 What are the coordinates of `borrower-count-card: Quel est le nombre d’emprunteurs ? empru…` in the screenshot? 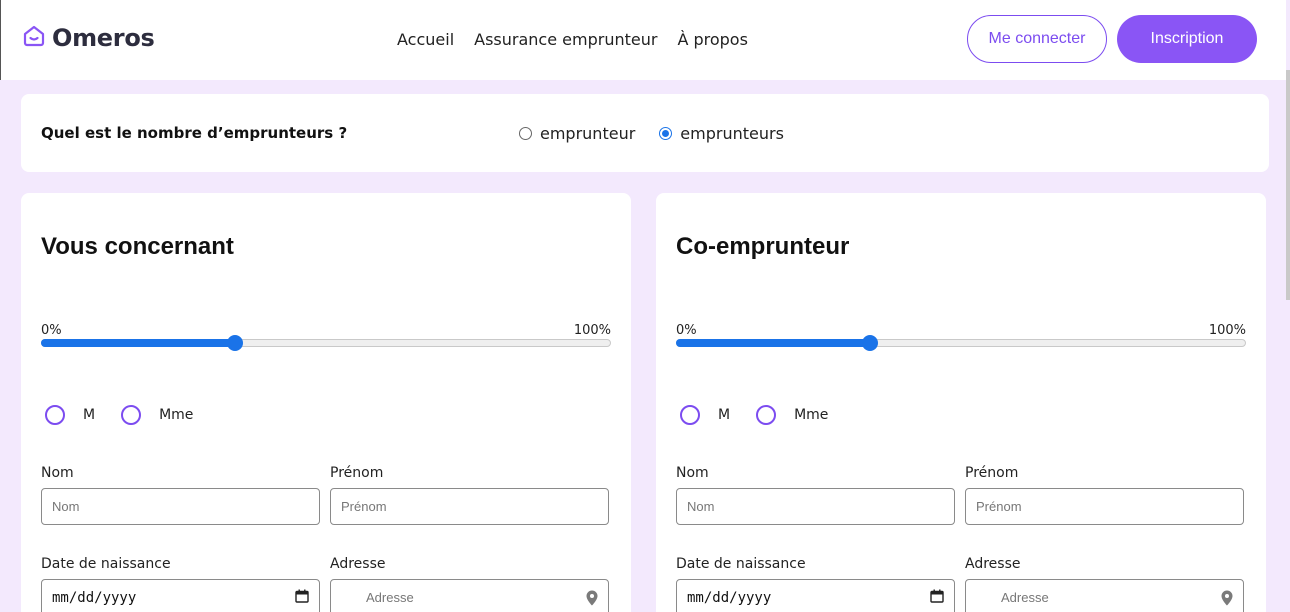 It's located at (645, 133).